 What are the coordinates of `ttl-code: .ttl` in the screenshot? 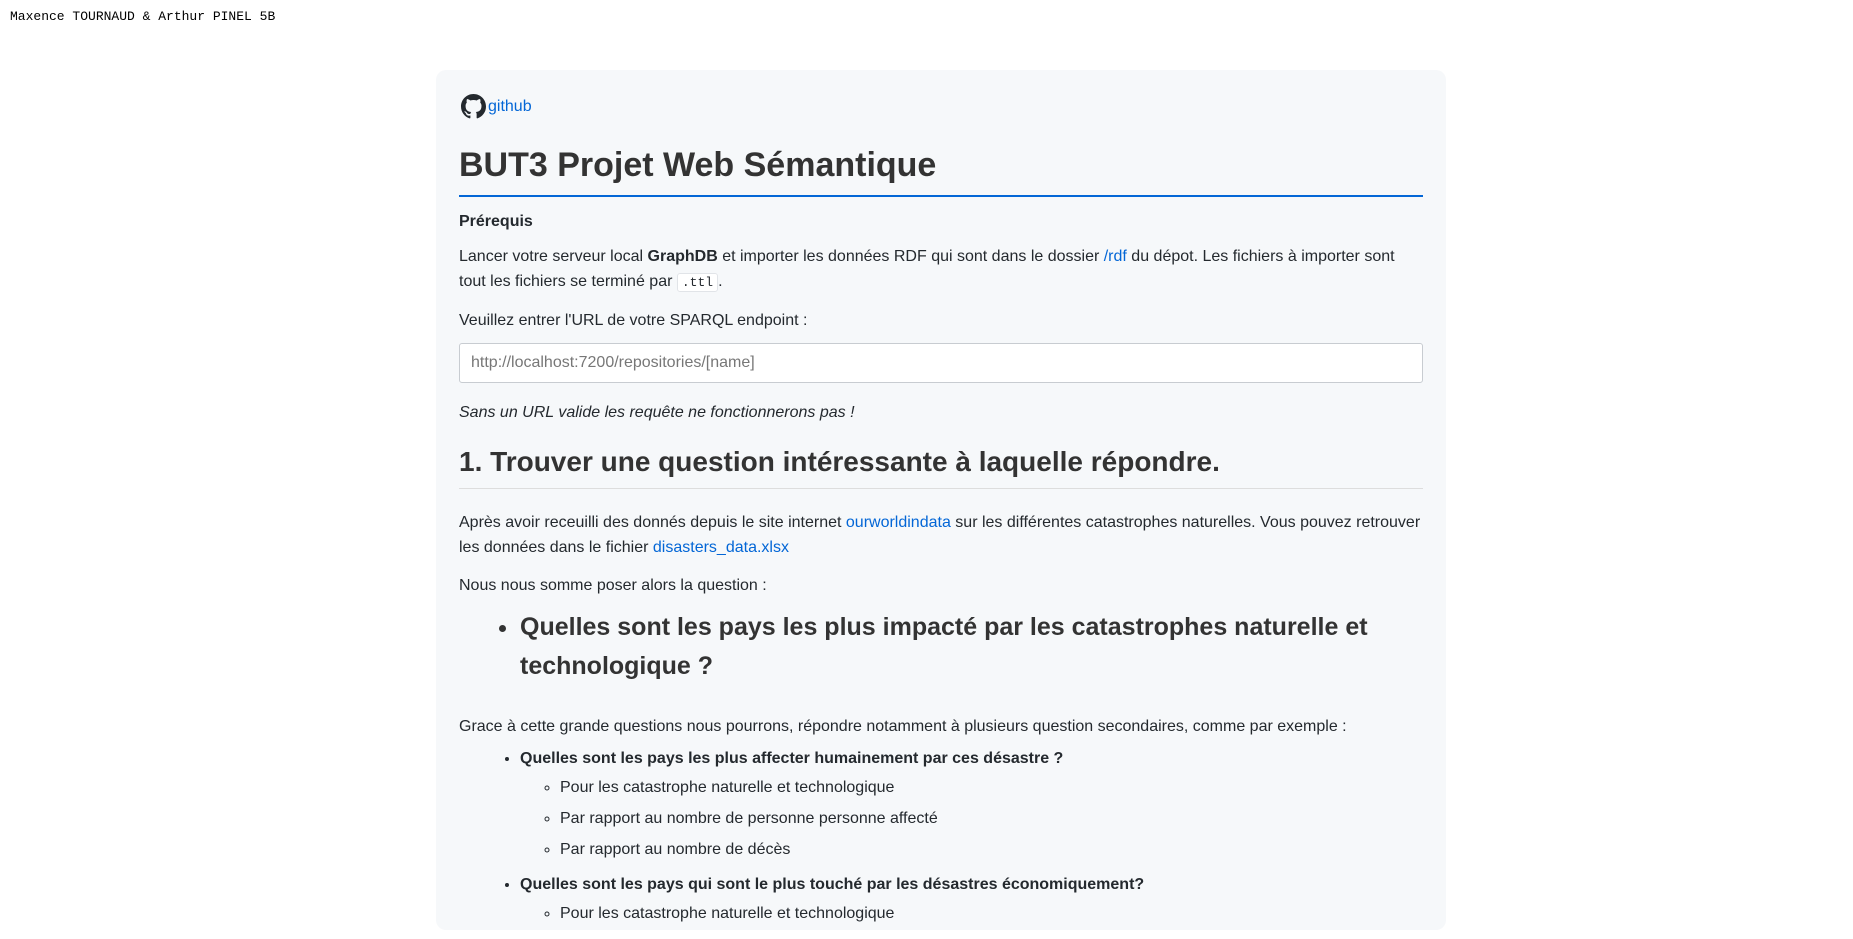 It's located at (697, 282).